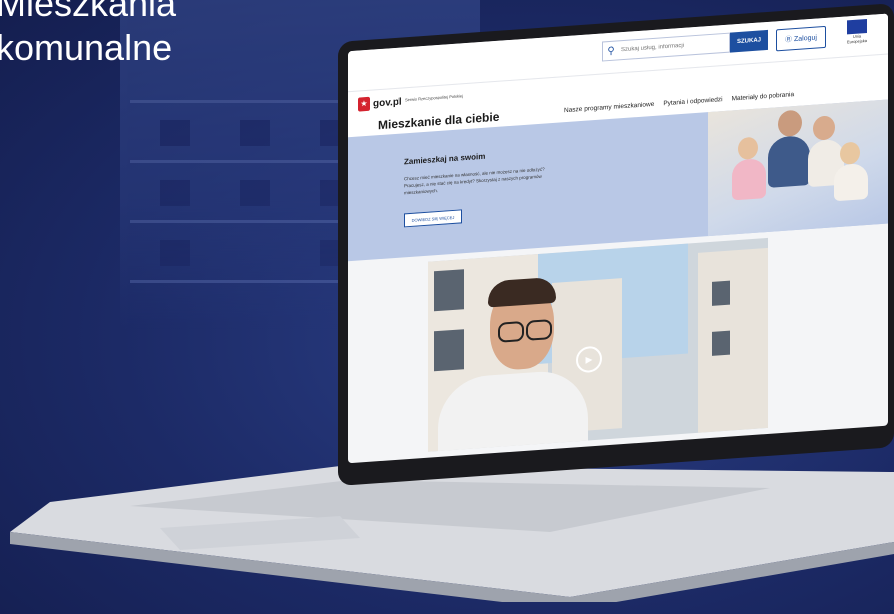 The image size is (894, 614). Describe the element at coordinates (671, 47) in the screenshot. I see `search-input` at that location.